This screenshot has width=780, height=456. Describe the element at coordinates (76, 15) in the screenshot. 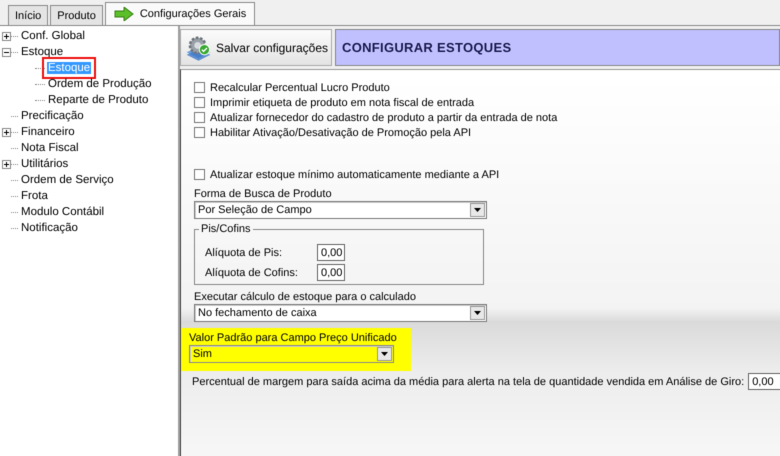

I see `tab: Produto` at that location.